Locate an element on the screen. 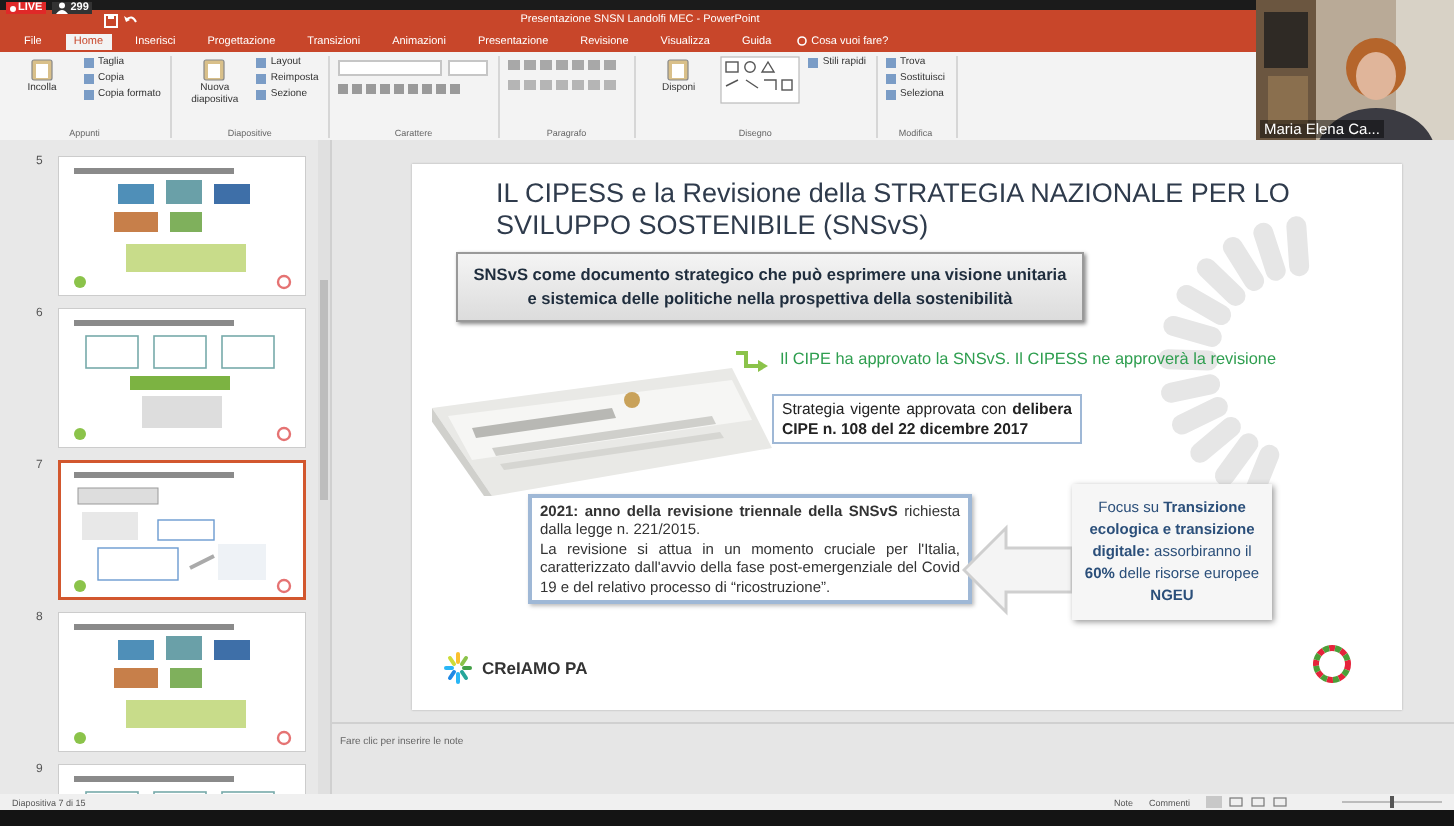  logo-text: CReIAMO PA is located at coordinates (535, 668).